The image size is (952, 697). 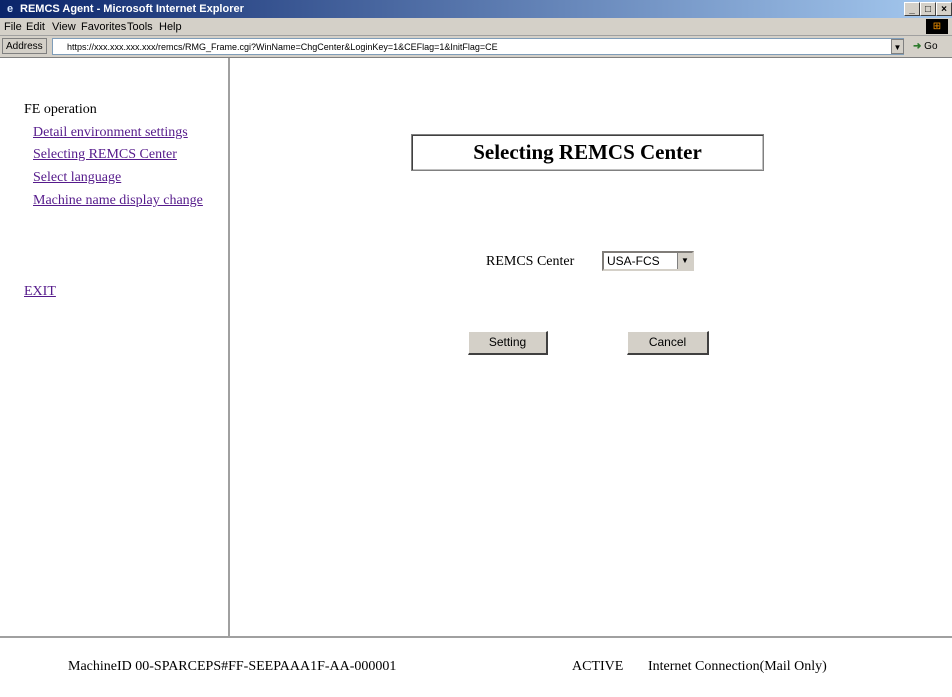 I want to click on menu-bar: File Edit View Favorites Tools Help ⊞, so click(x=476, y=27).